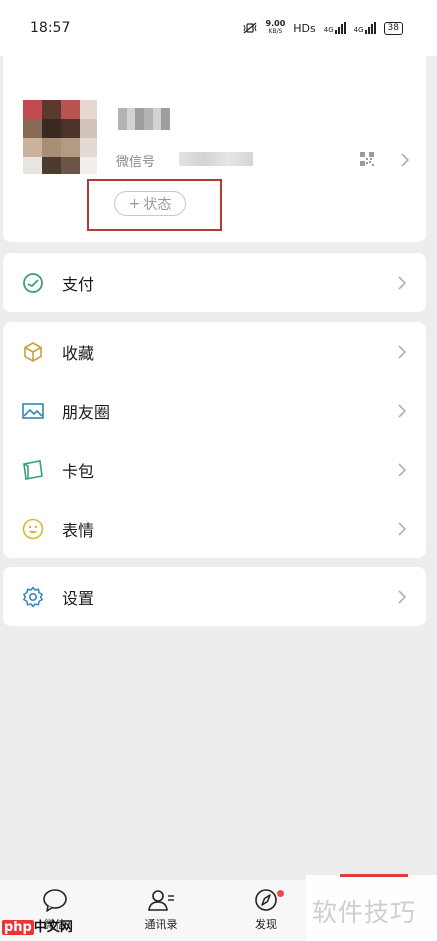 This screenshot has width=437, height=941. Describe the element at coordinates (157, 204) in the screenshot. I see `status-button-label: 状态` at that location.